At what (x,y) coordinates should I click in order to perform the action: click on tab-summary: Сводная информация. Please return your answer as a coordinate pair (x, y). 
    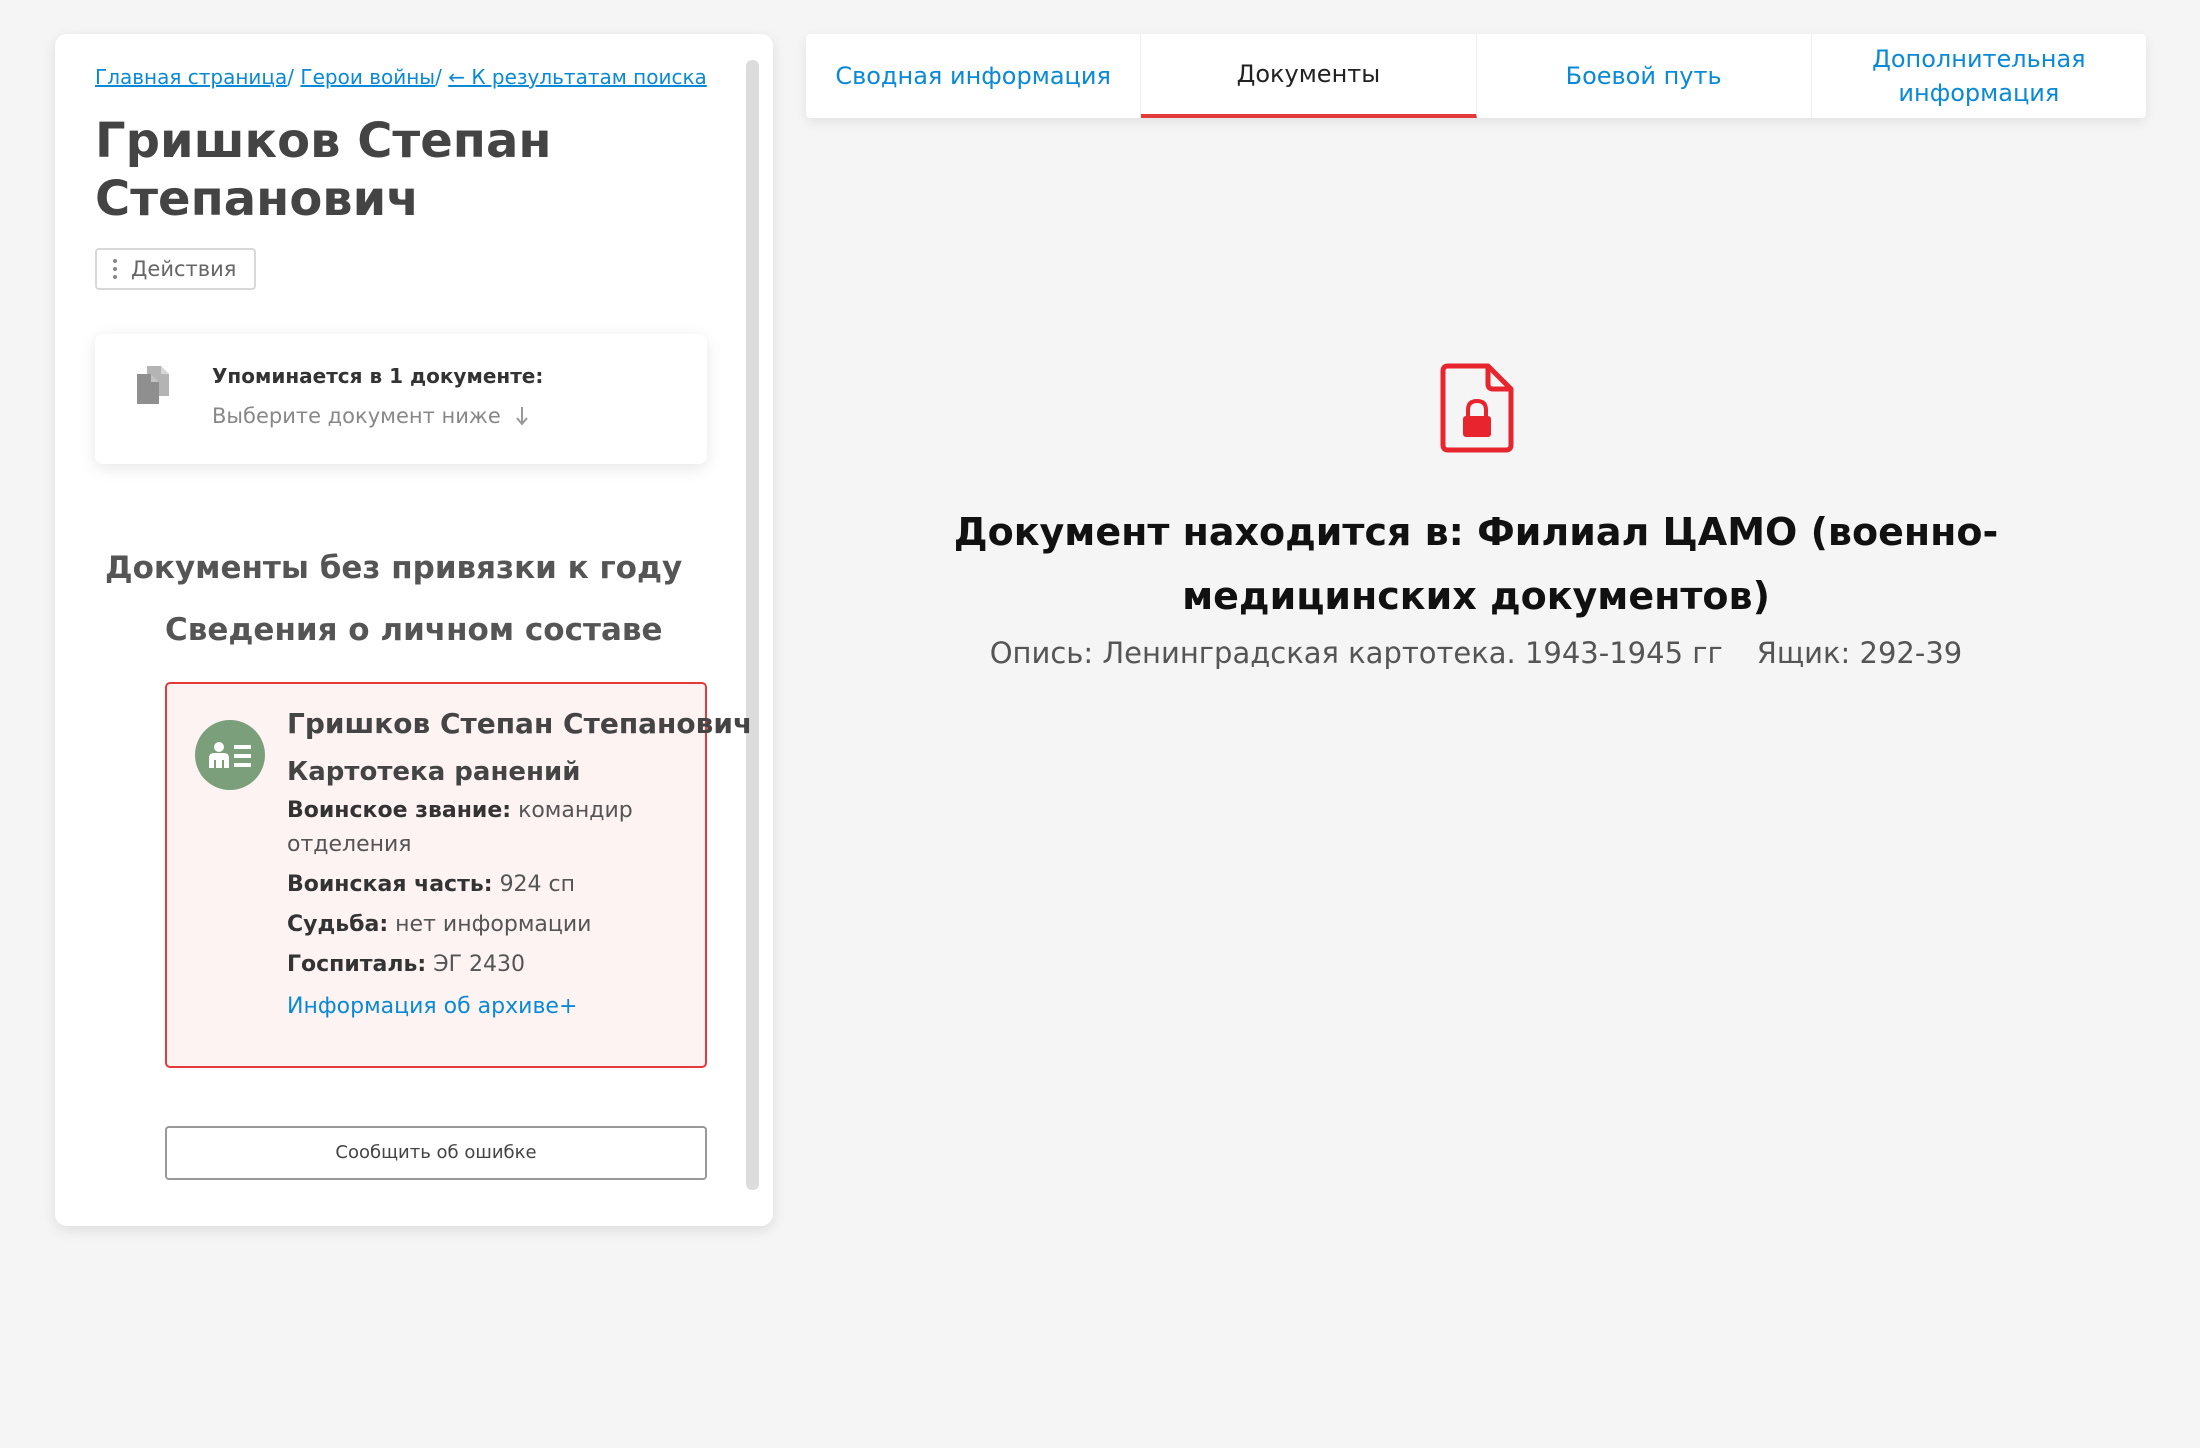
    Looking at the image, I should click on (974, 76).